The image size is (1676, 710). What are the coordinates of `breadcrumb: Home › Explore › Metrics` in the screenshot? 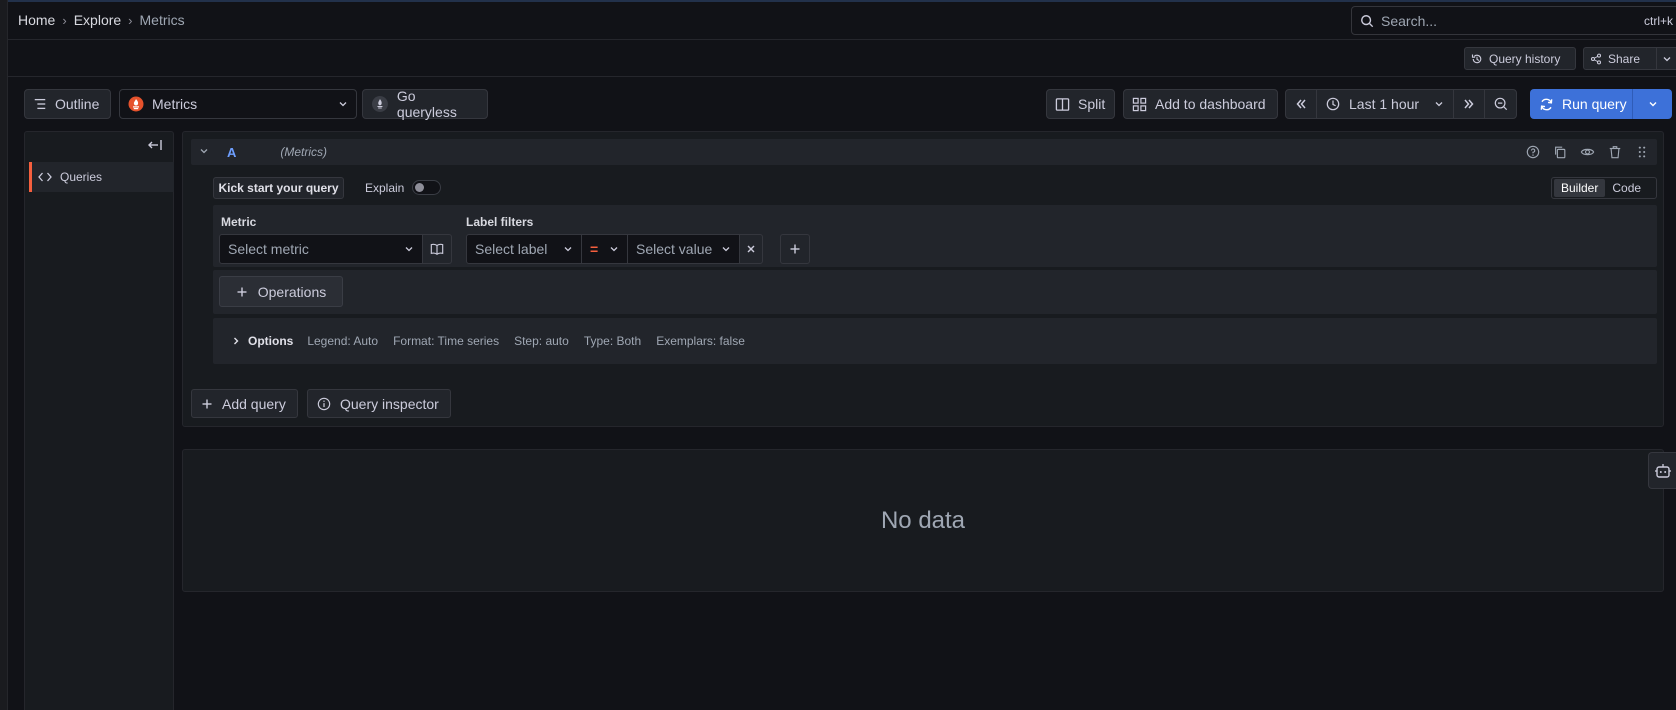 It's located at (101, 20).